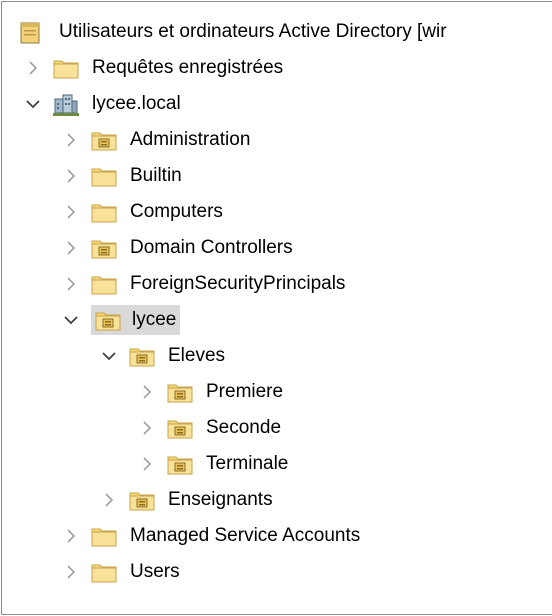 The height and width of the screenshot is (616, 552). I want to click on tree-item-administration: Administration, so click(158, 140).